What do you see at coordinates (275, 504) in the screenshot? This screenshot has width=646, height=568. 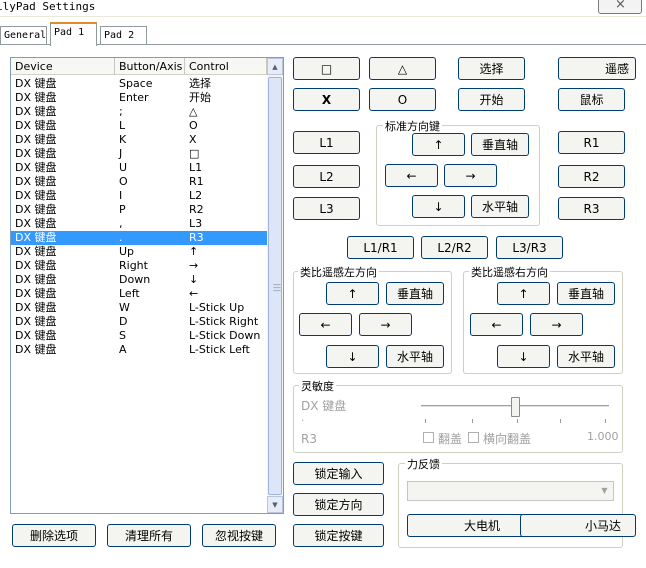 I see `down-triangle-icon: ▼` at bounding box center [275, 504].